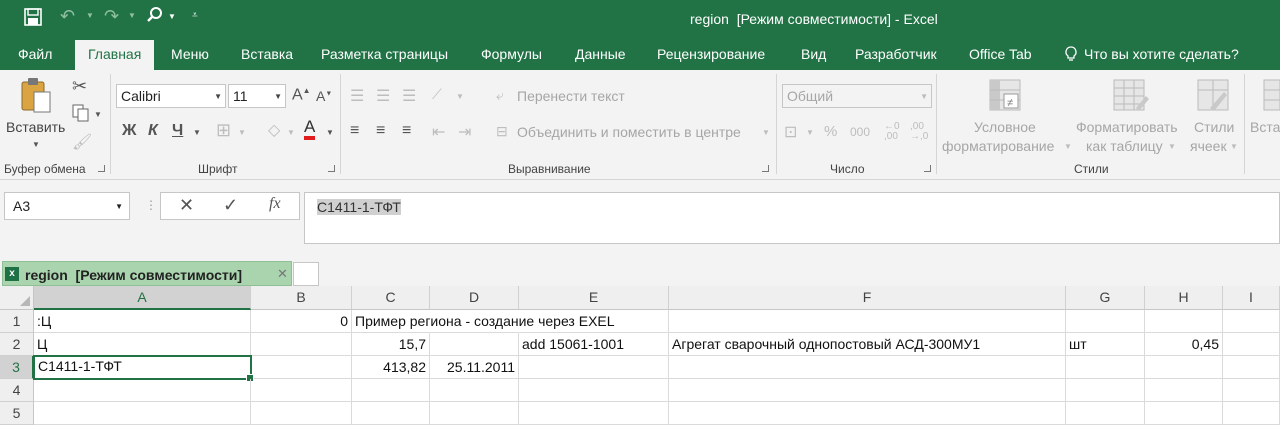 The height and width of the screenshot is (436, 1280). What do you see at coordinates (406, 131) in the screenshot?
I see `align-right-icon: ≡` at bounding box center [406, 131].